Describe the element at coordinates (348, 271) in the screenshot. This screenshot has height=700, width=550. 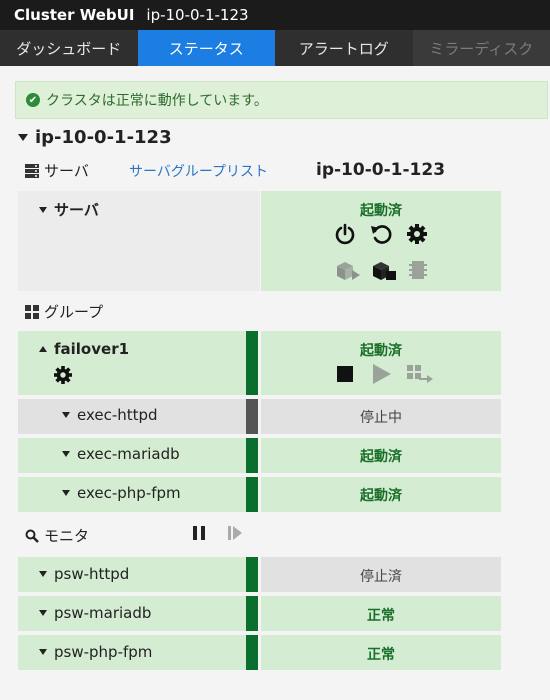
I see `box-out-icon` at that location.